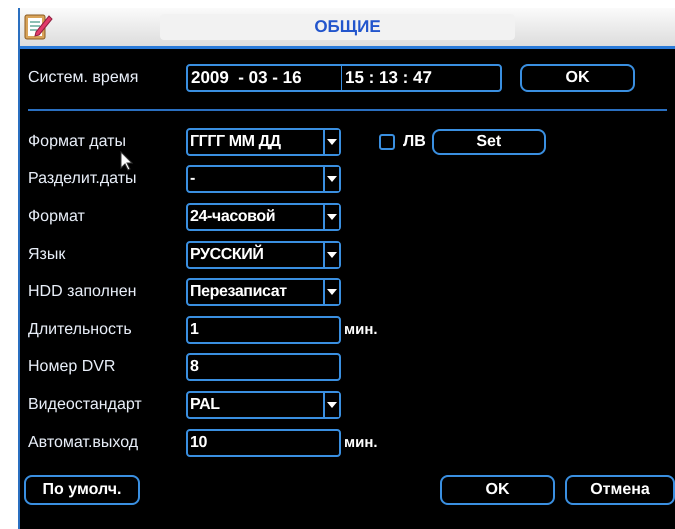 Image resolution: width=675 pixels, height=529 pixels. I want to click on window-title: ОБЩИЕ, so click(347, 27).